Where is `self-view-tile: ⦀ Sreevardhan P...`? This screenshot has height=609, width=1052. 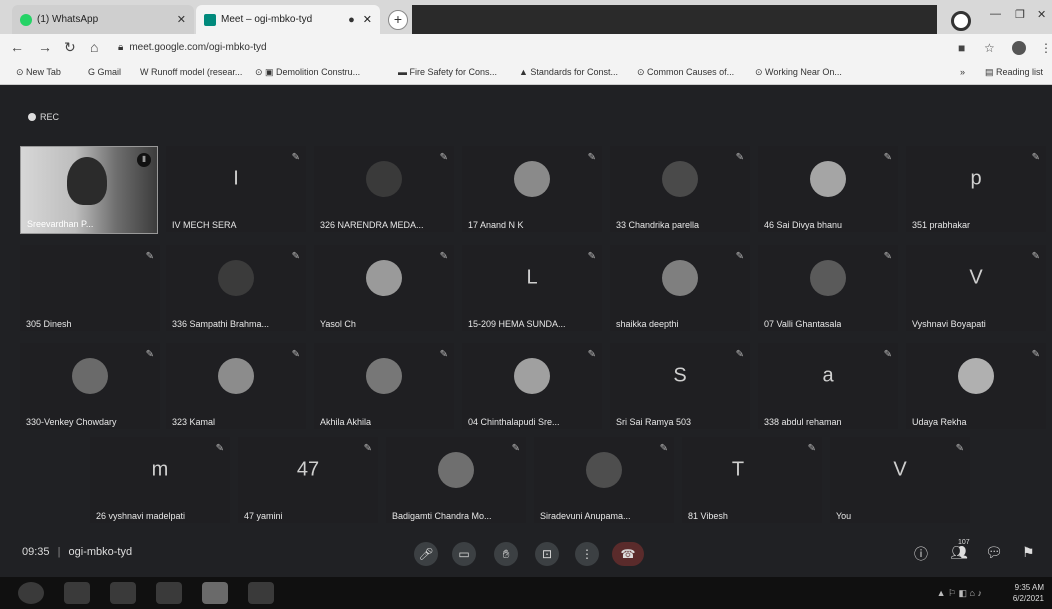
self-view-tile: ⦀ Sreevardhan P... is located at coordinates (89, 190).